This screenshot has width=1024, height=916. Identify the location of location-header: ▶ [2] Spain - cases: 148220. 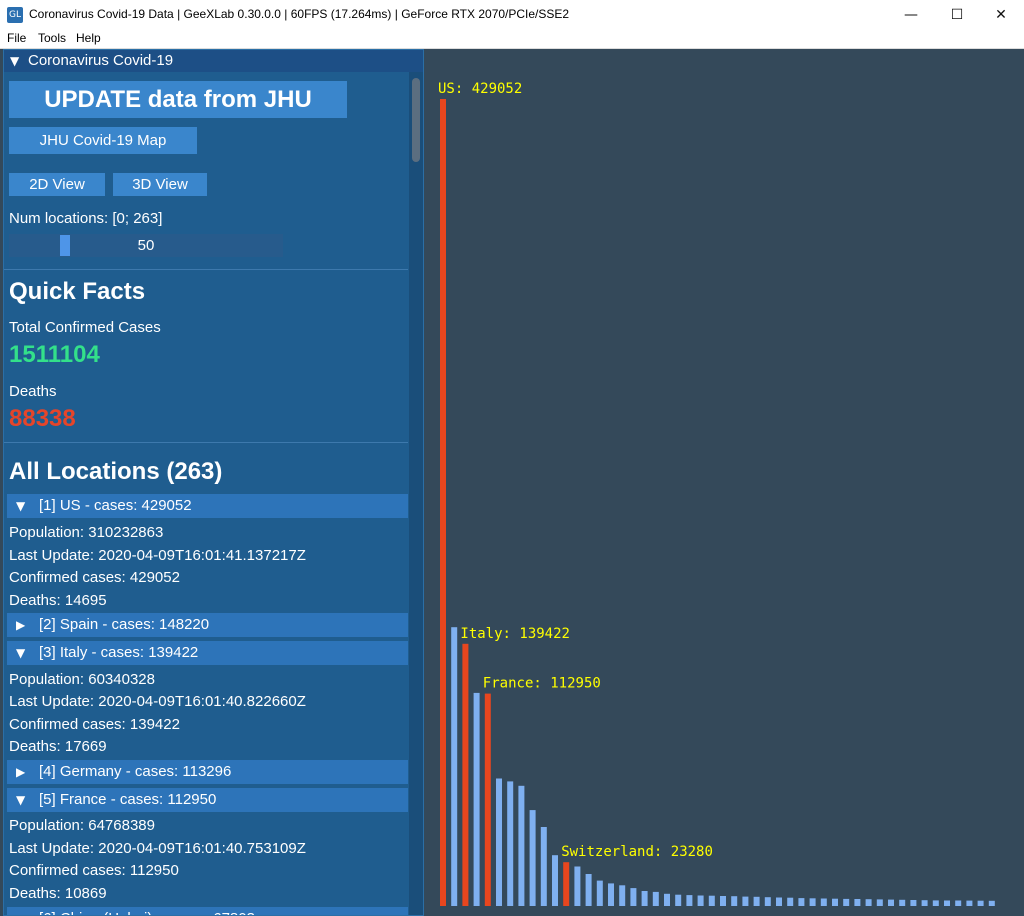
(207, 625).